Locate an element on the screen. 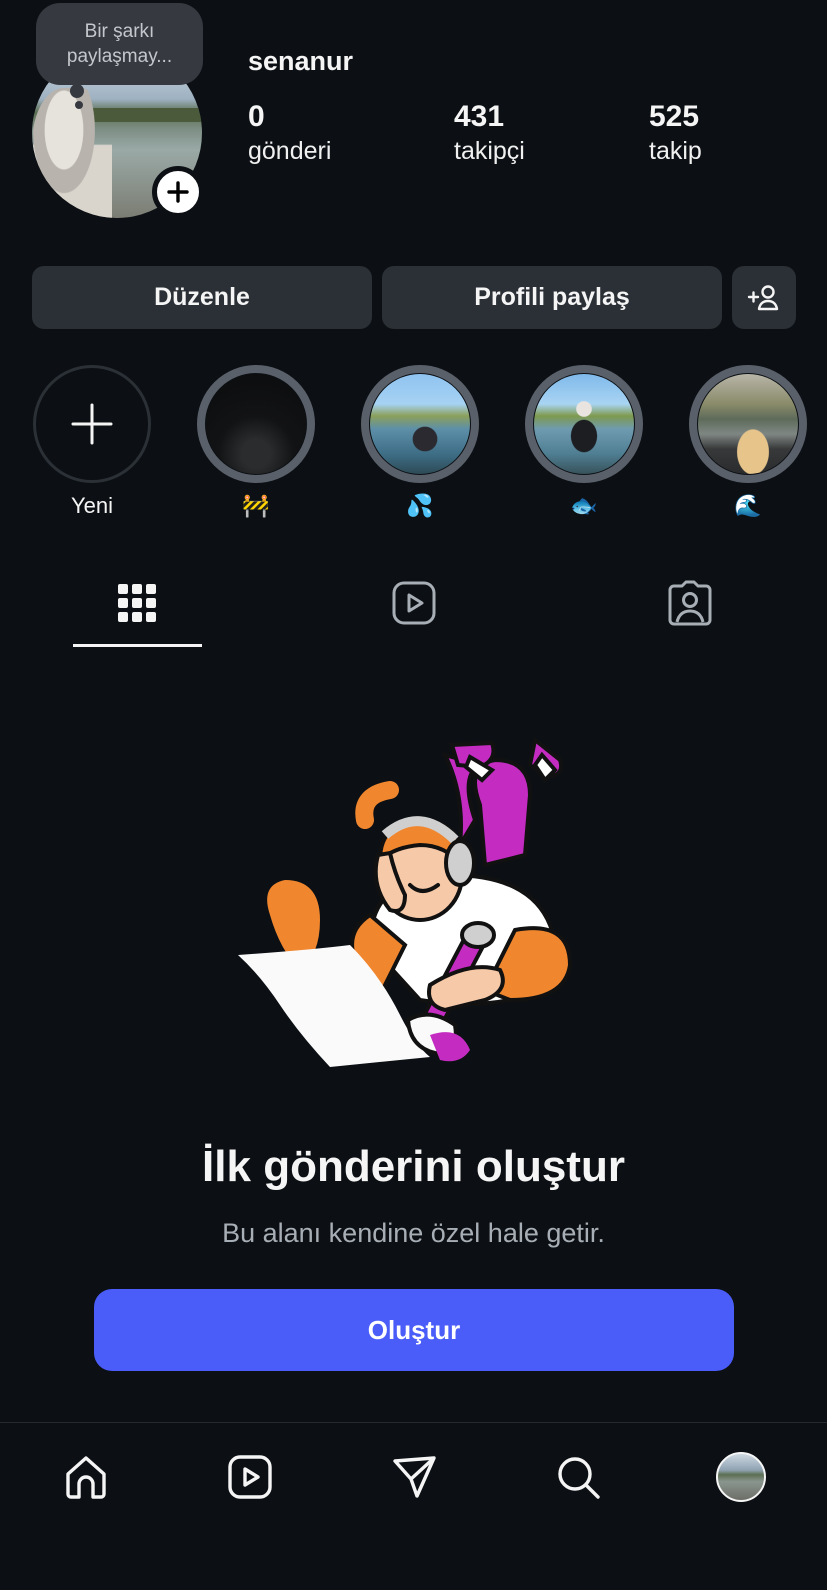  highlight-item: 🌊 is located at coordinates (748, 442).